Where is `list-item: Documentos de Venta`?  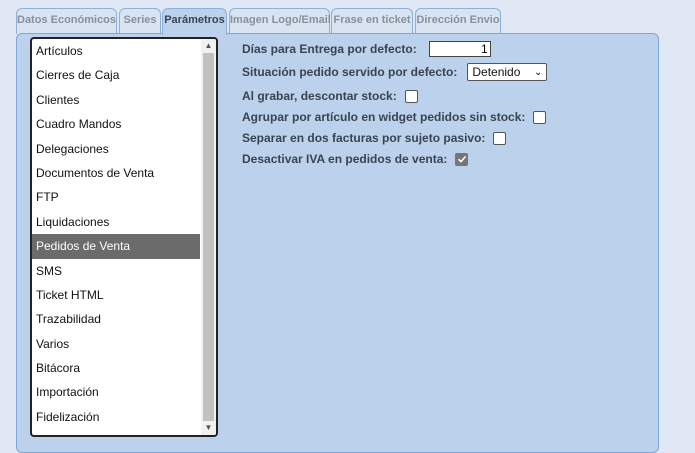
list-item: Documentos de Venta is located at coordinates (116, 173).